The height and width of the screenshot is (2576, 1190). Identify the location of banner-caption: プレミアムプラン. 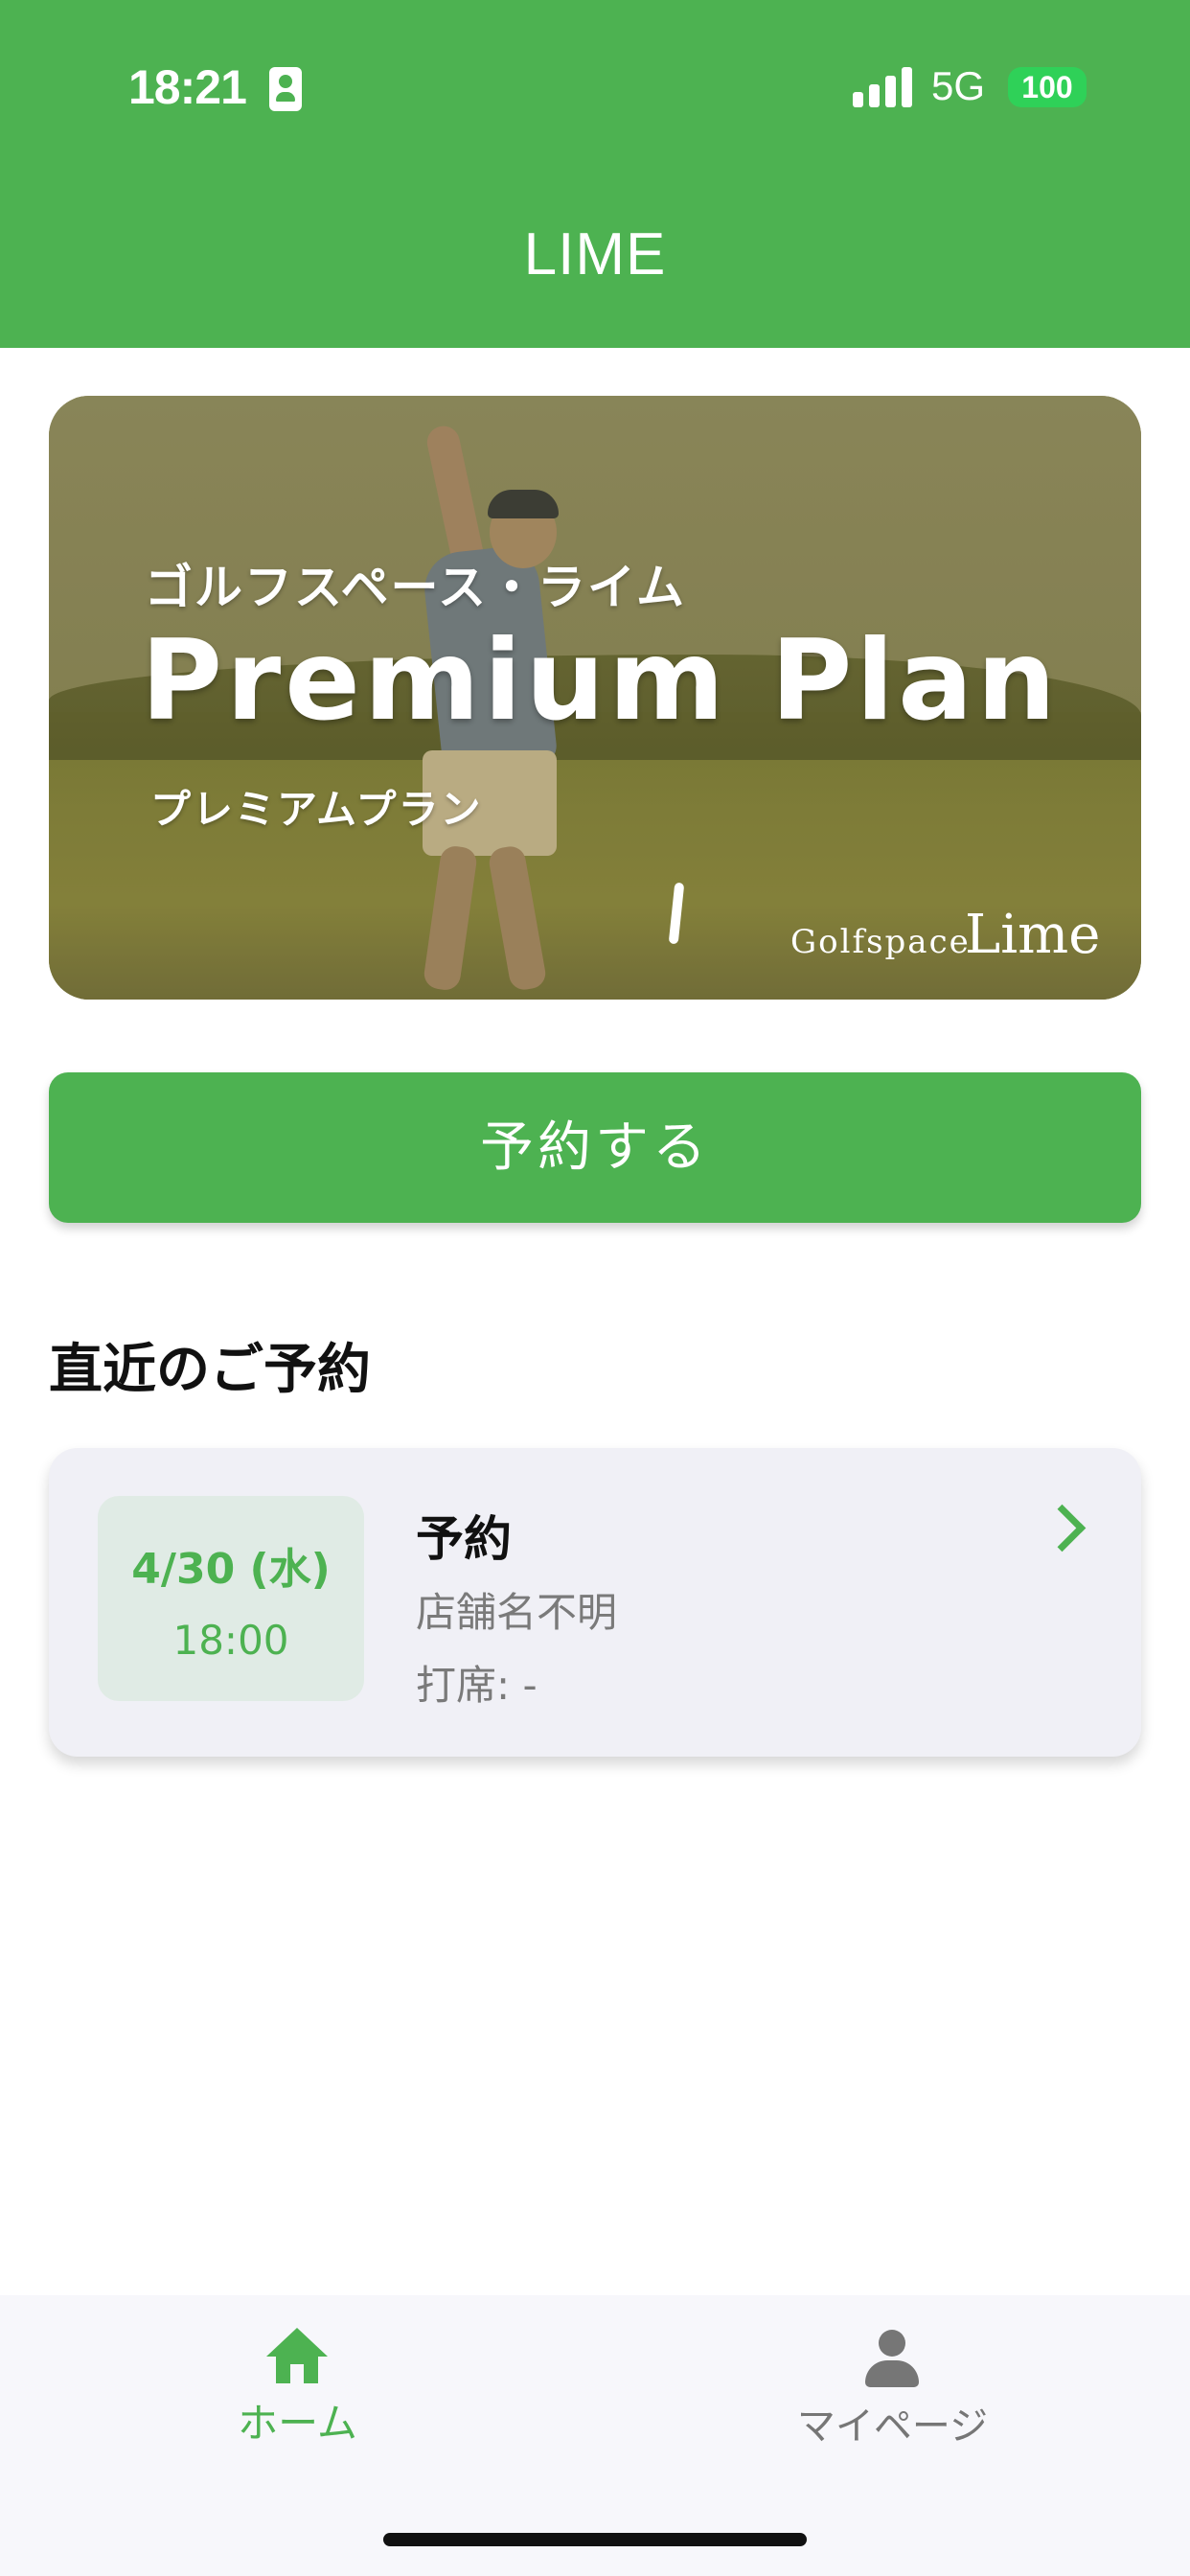
(317, 809).